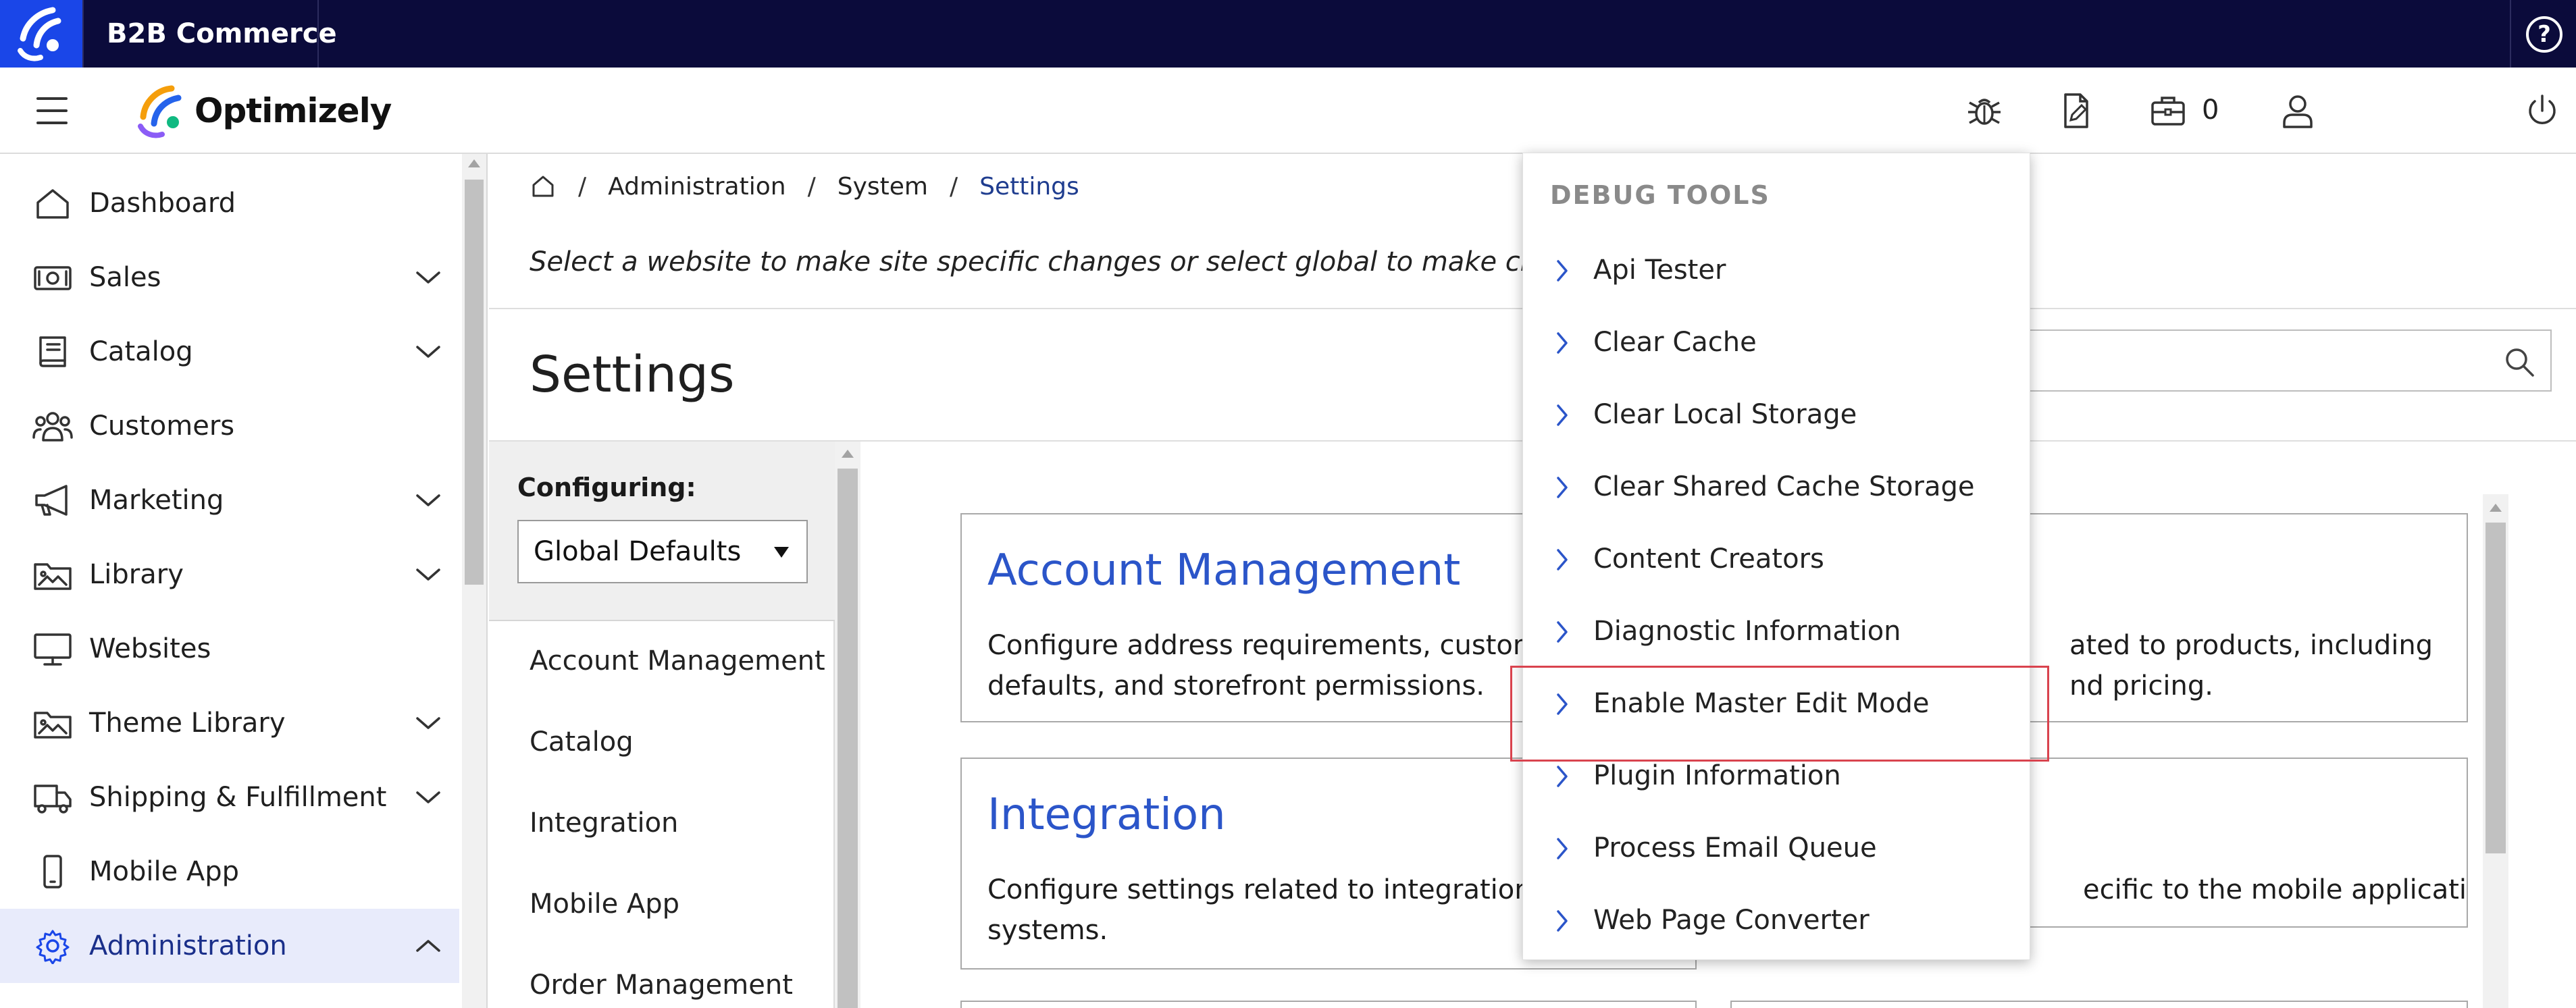 This screenshot has width=2576, height=1008. Describe the element at coordinates (582, 742) in the screenshot. I see `config-item-catalog: Catalog` at that location.